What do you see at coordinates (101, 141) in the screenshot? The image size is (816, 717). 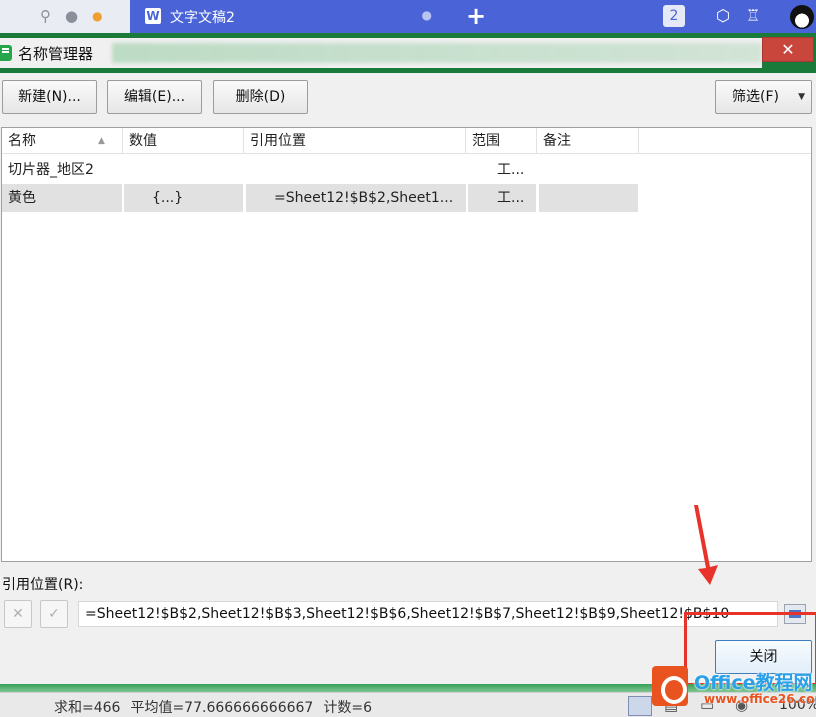 I see `sort-ascending-icon: ▲` at bounding box center [101, 141].